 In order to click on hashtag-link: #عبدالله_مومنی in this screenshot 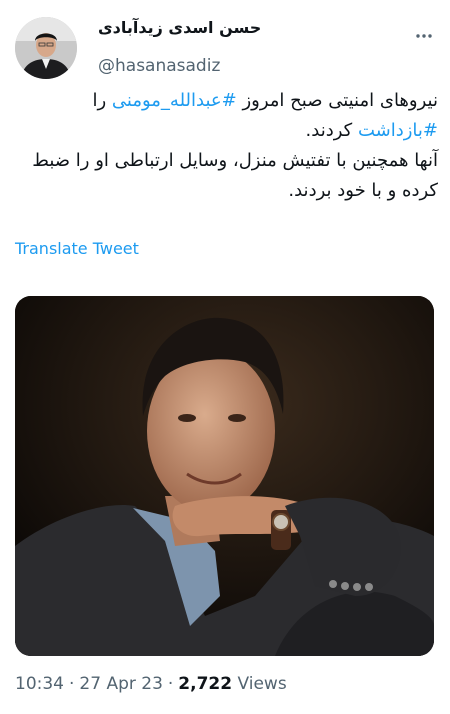, I will do `click(174, 100)`.